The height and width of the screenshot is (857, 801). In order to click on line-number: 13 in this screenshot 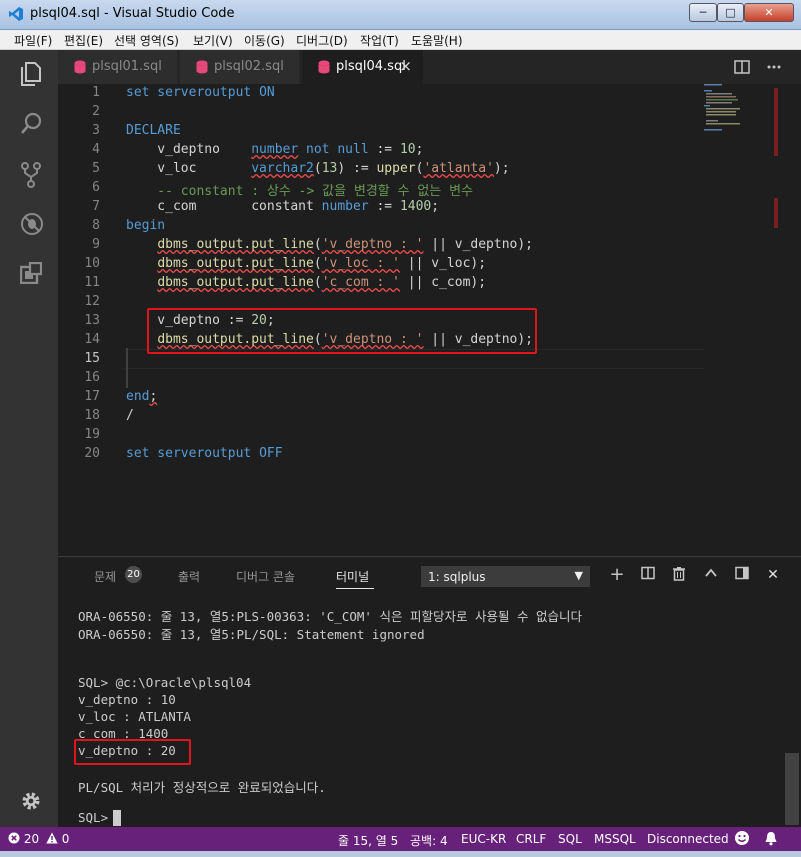, I will do `click(92, 320)`.